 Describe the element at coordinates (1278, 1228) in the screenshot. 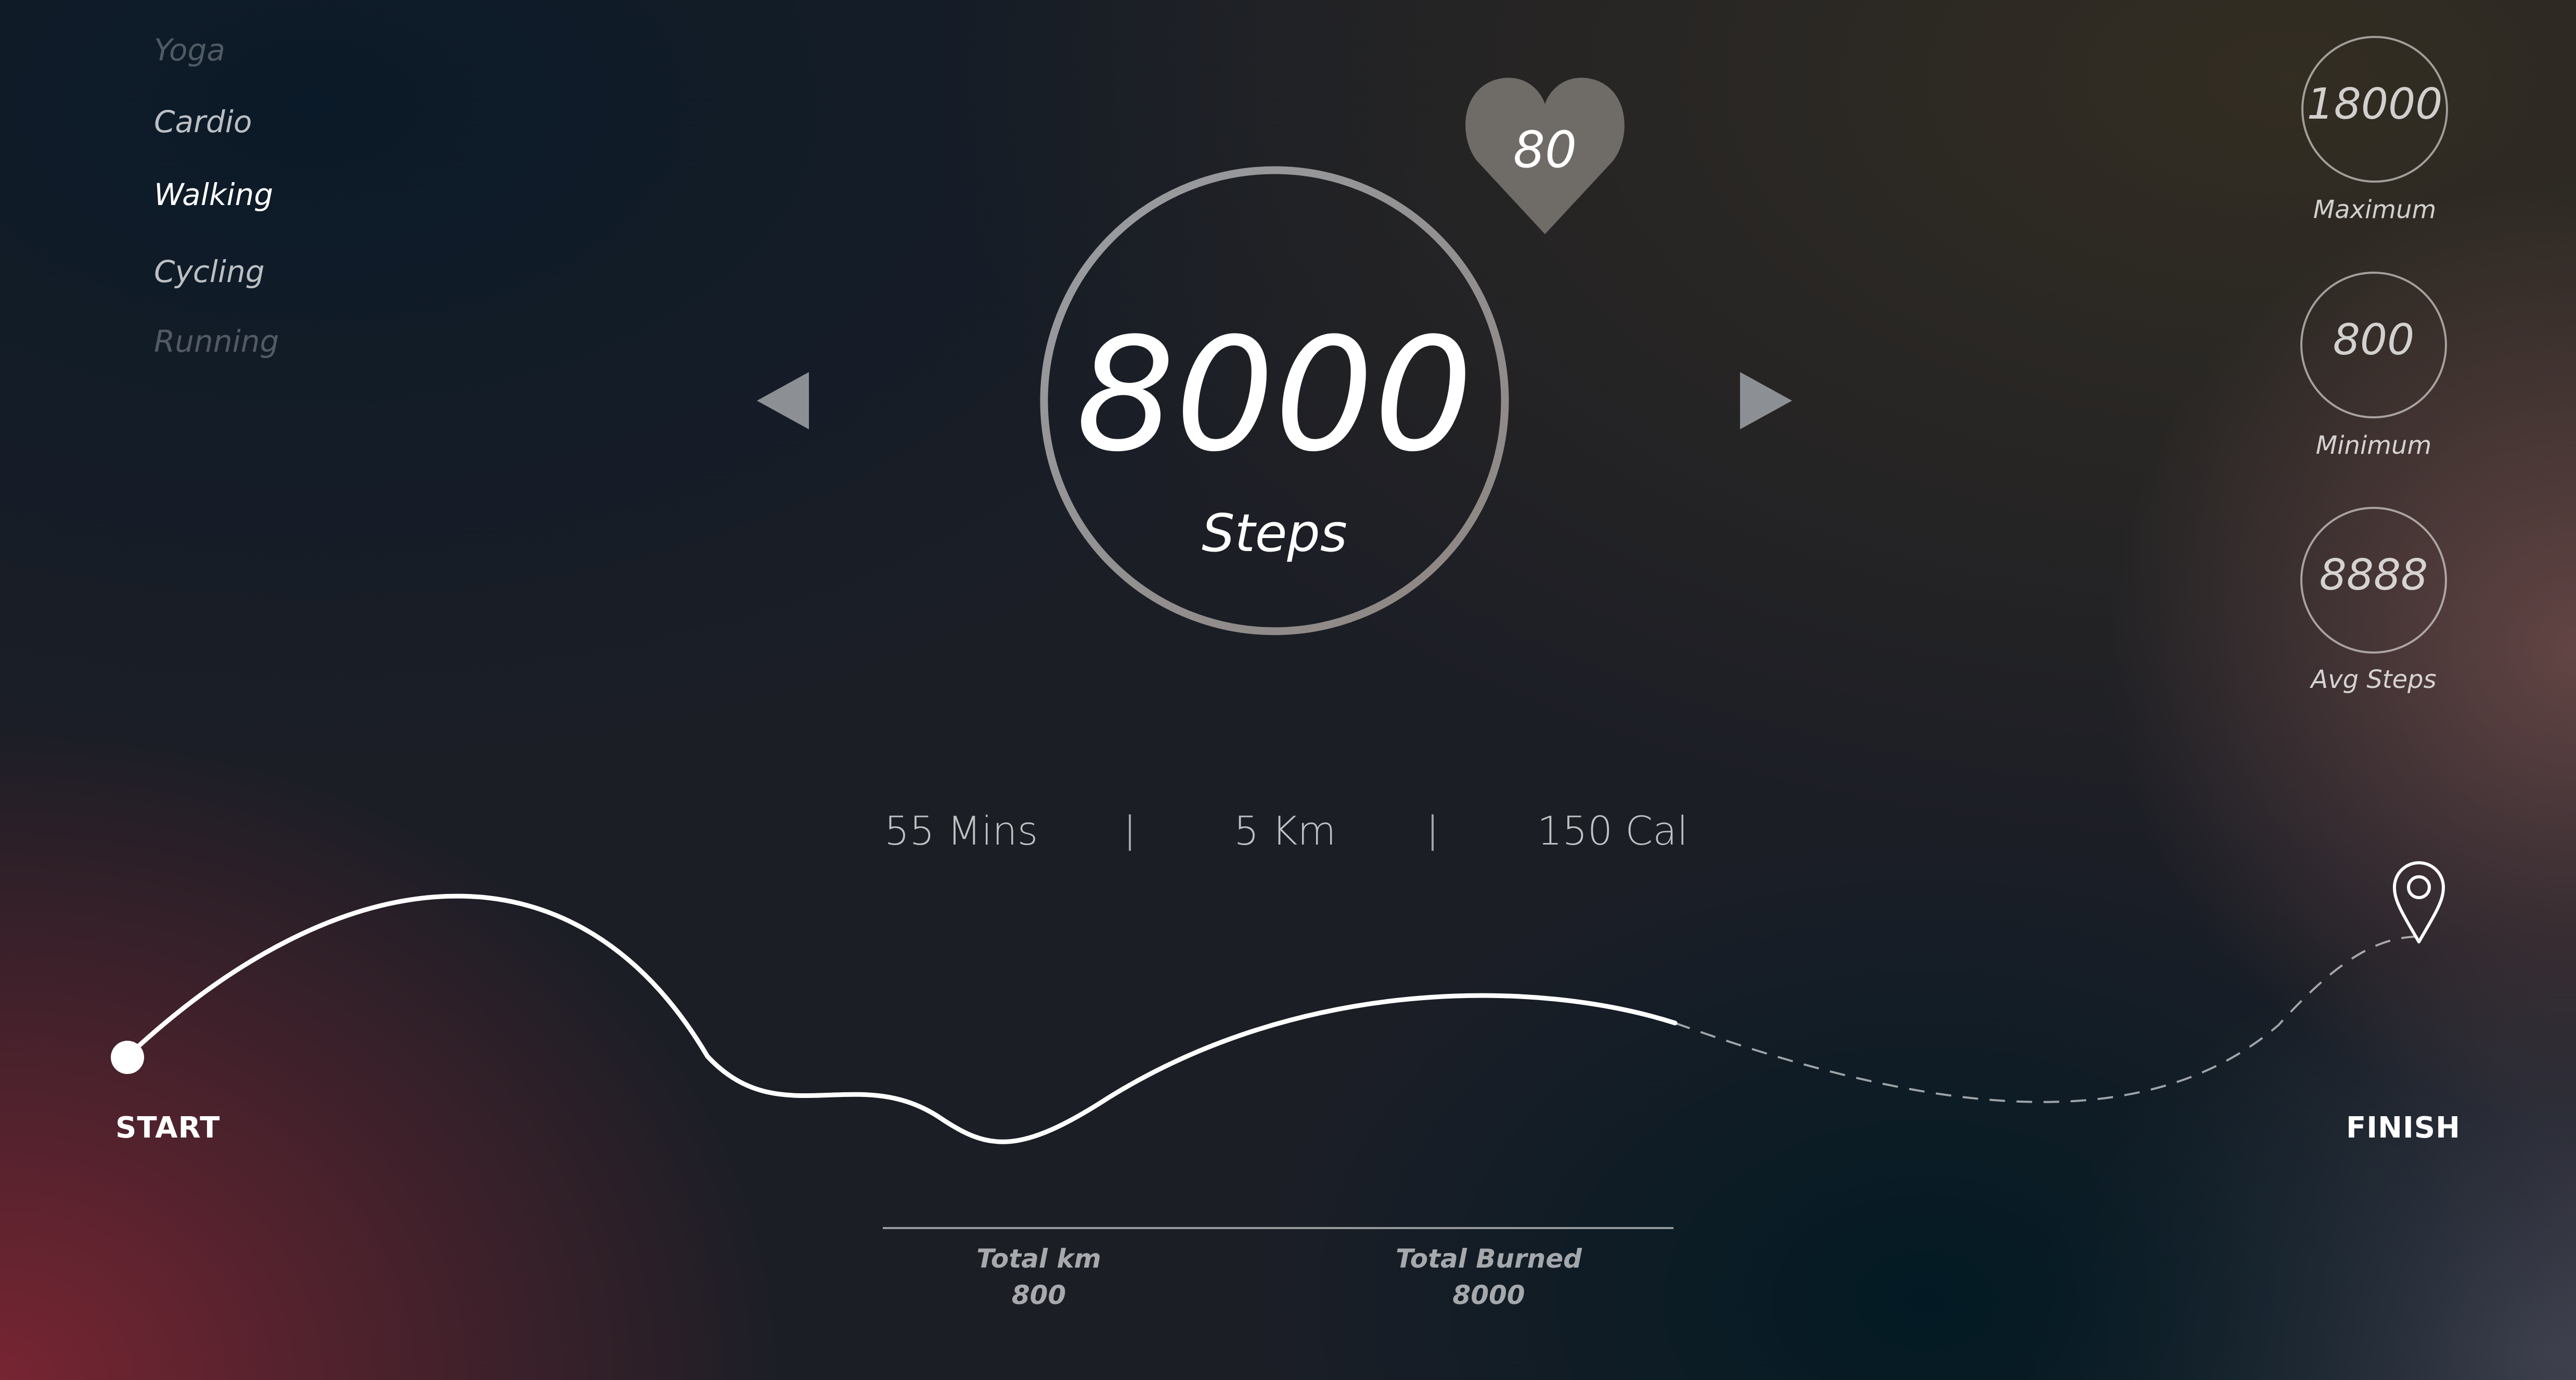

I see `totals-divider` at that location.